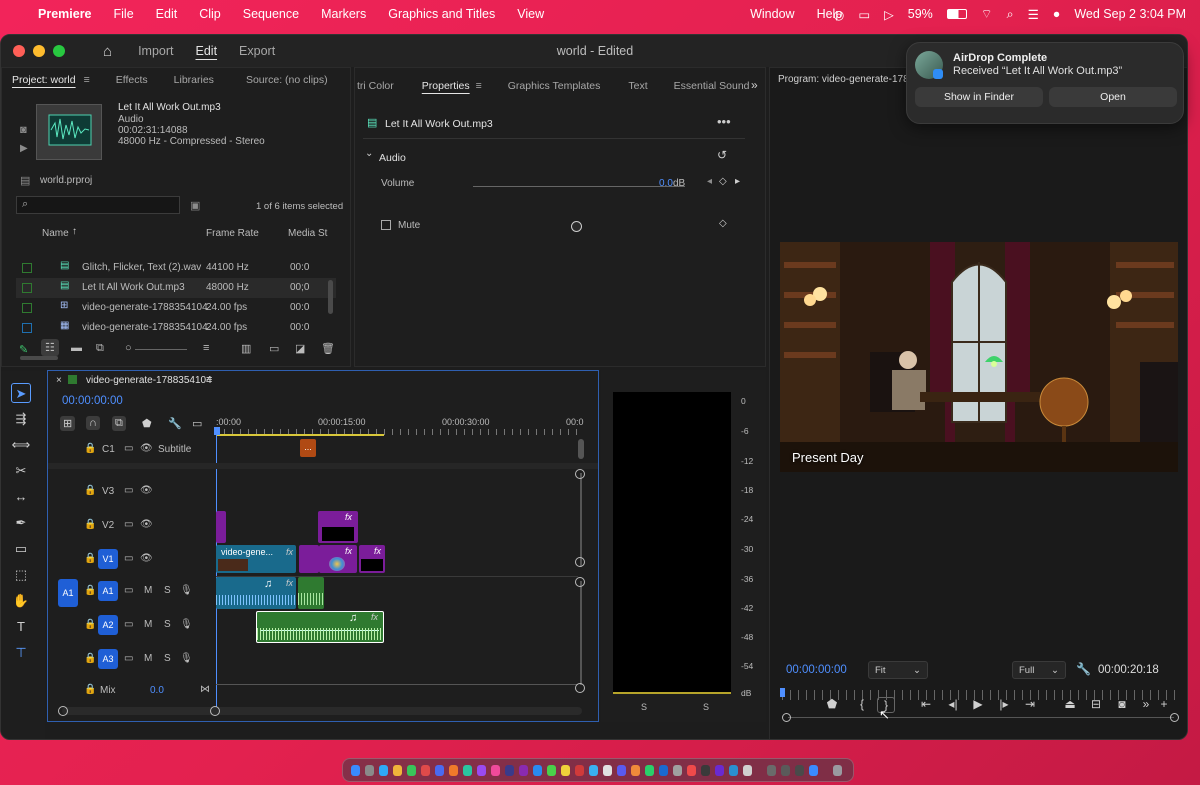 The image size is (1200, 785). Describe the element at coordinates (1122, 704) in the screenshot. I see `export-frame-icon: ◙` at that location.